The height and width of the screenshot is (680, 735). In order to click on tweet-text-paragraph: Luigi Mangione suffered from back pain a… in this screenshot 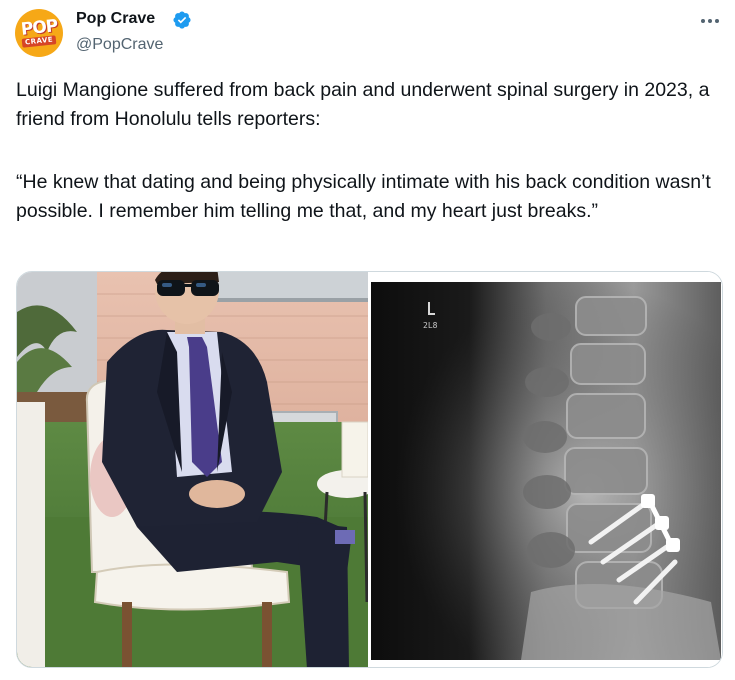, I will do `click(363, 104)`.